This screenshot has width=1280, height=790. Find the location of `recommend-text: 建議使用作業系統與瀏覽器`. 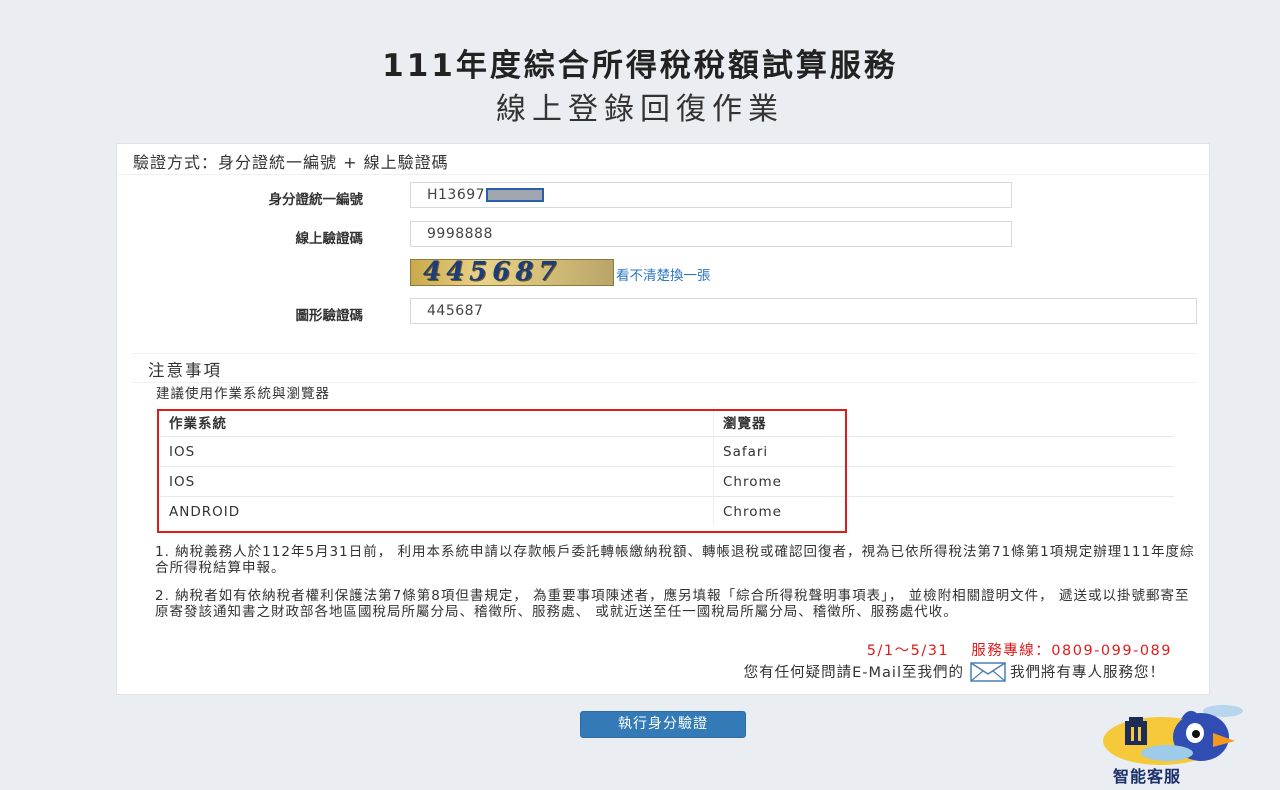

recommend-text: 建議使用作業系統與瀏覽器 is located at coordinates (243, 394).